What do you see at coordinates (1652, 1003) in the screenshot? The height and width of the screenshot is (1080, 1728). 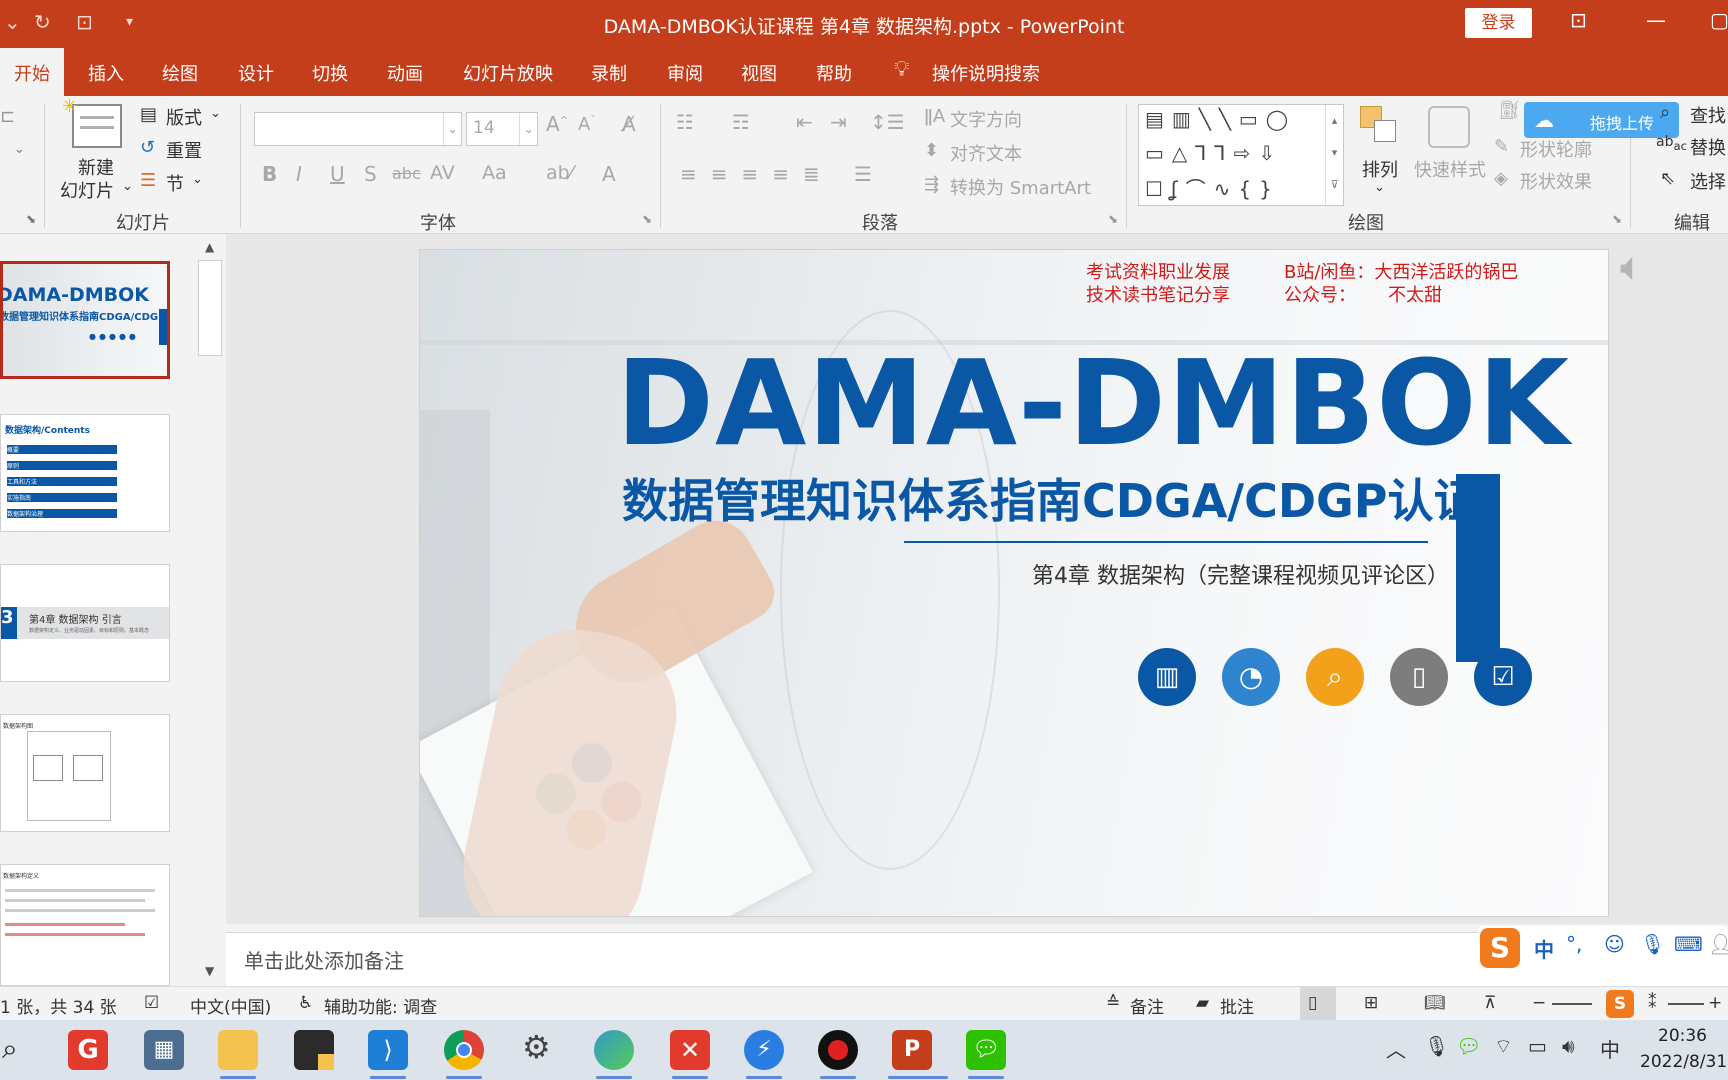 I see `zoom-thumb: ⁑` at bounding box center [1652, 1003].